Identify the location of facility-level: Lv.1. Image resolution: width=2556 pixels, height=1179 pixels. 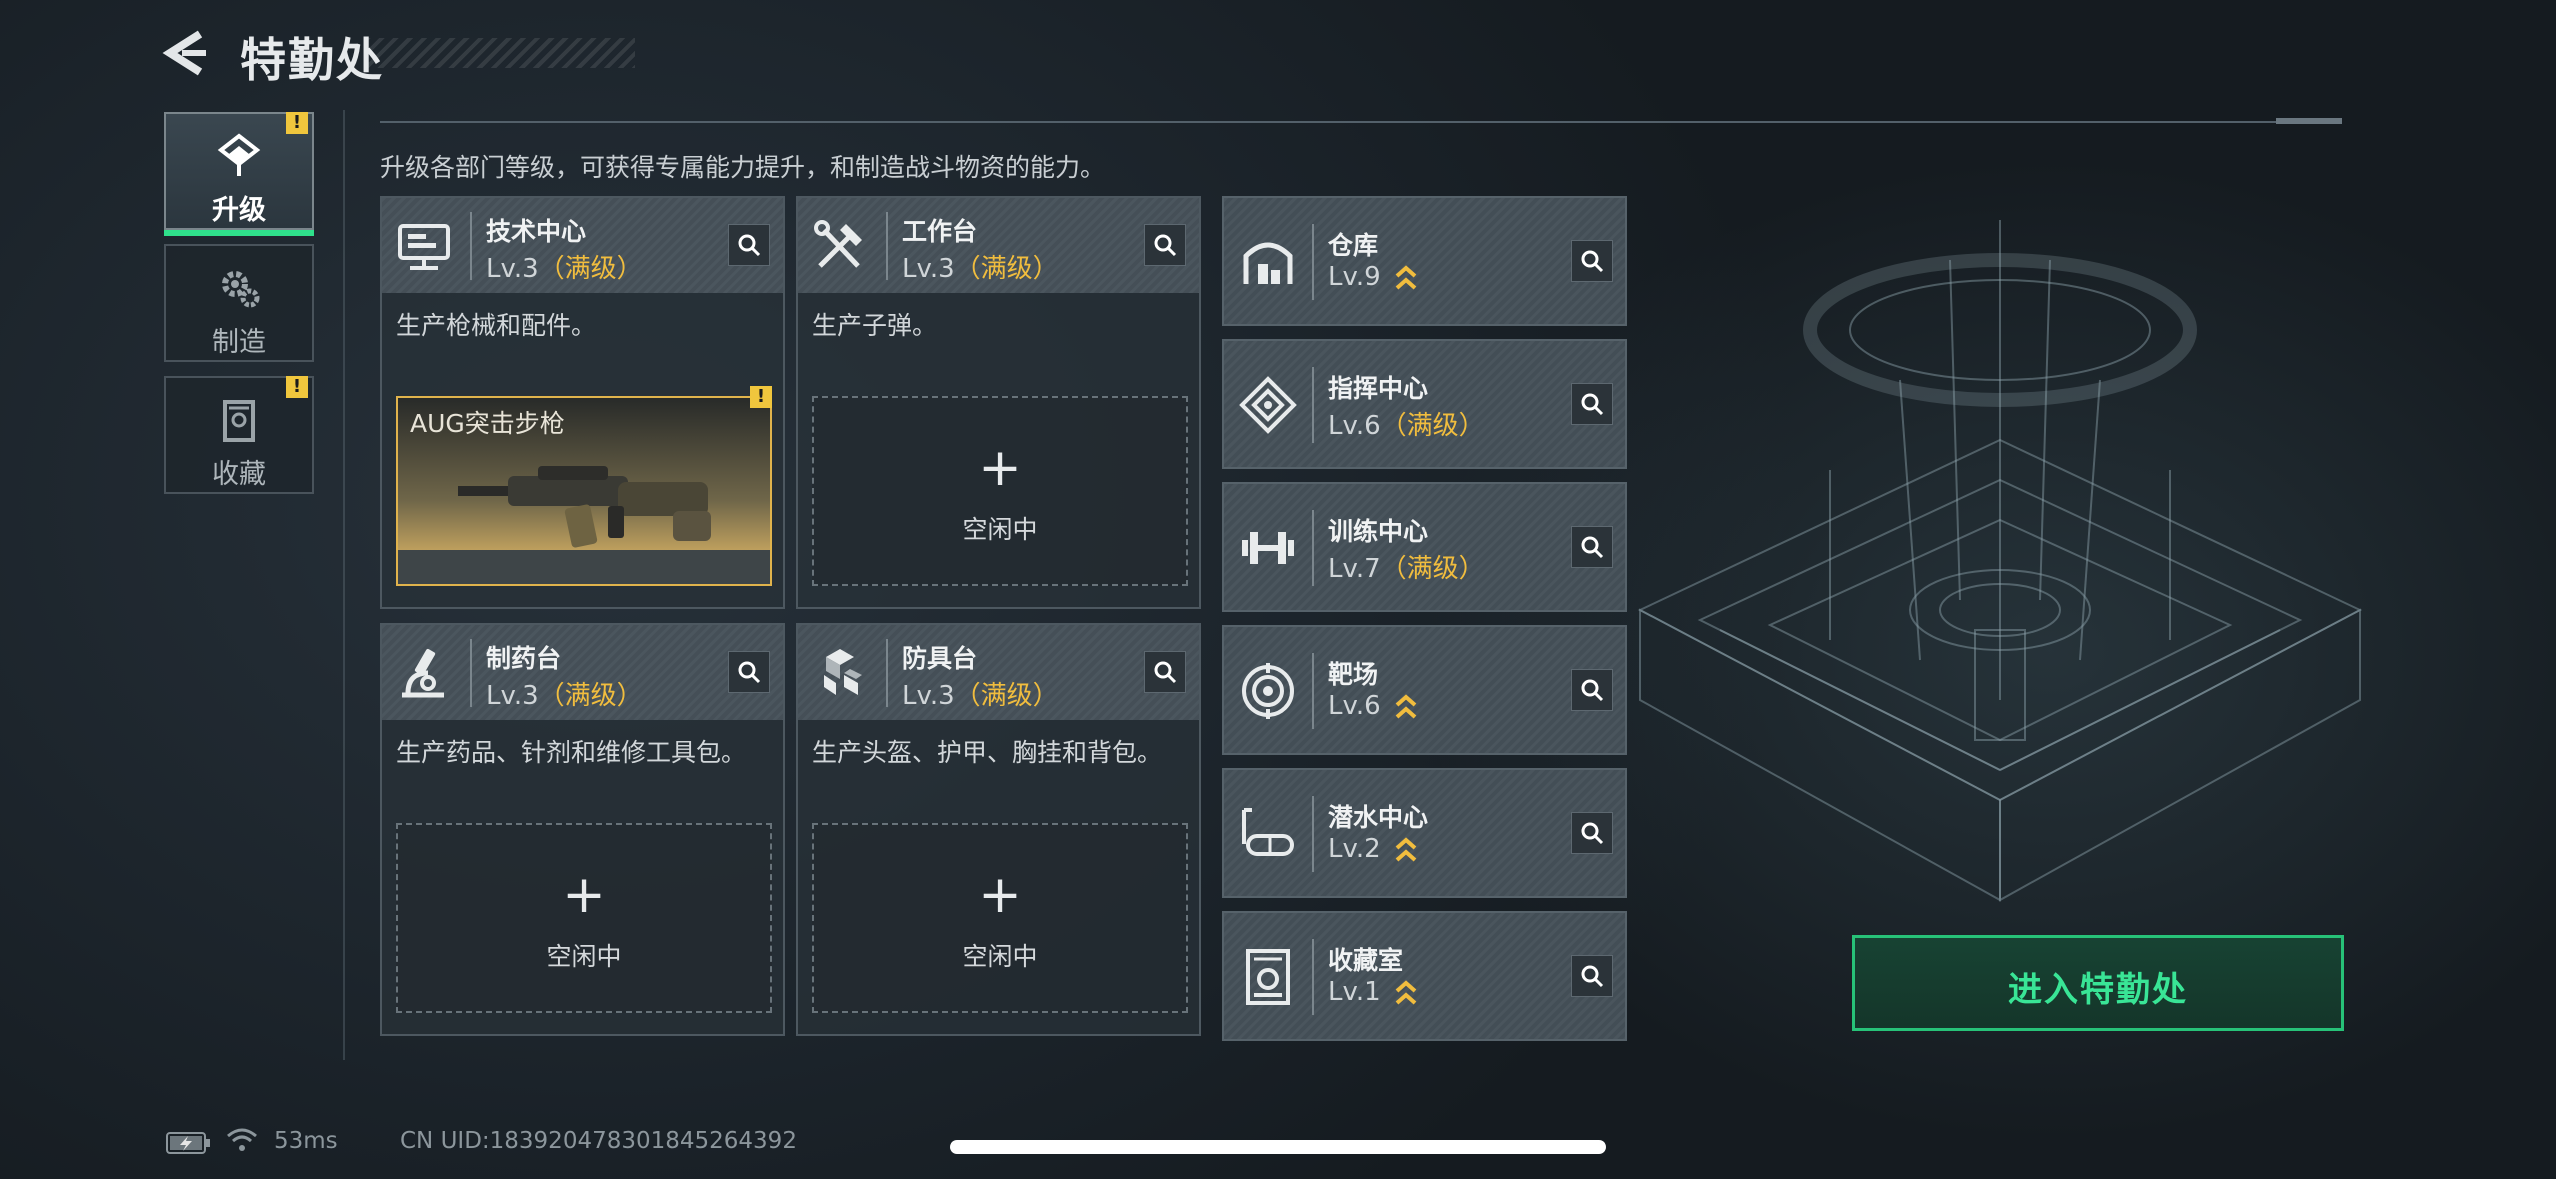
(1372, 992).